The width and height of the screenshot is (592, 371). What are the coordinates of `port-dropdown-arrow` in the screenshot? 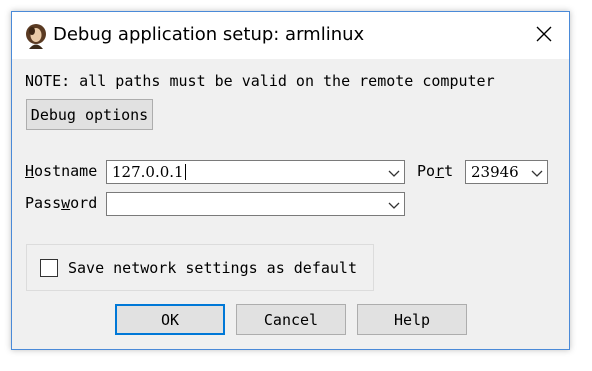 It's located at (537, 172).